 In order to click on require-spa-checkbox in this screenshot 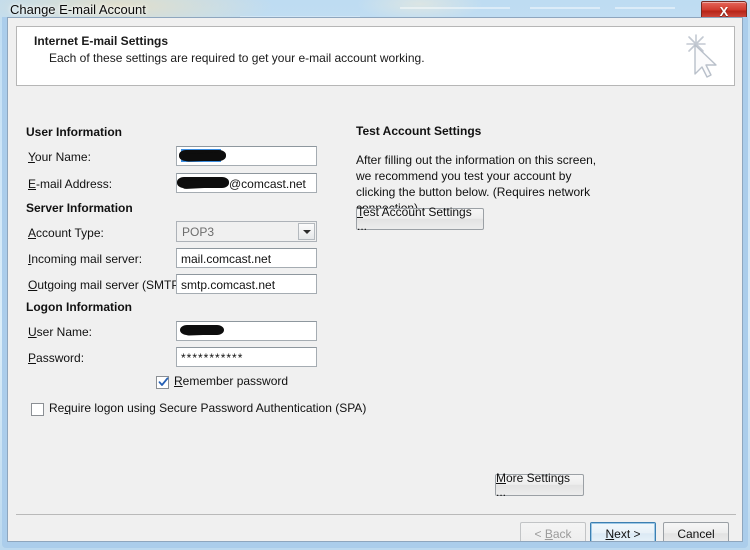, I will do `click(37, 409)`.